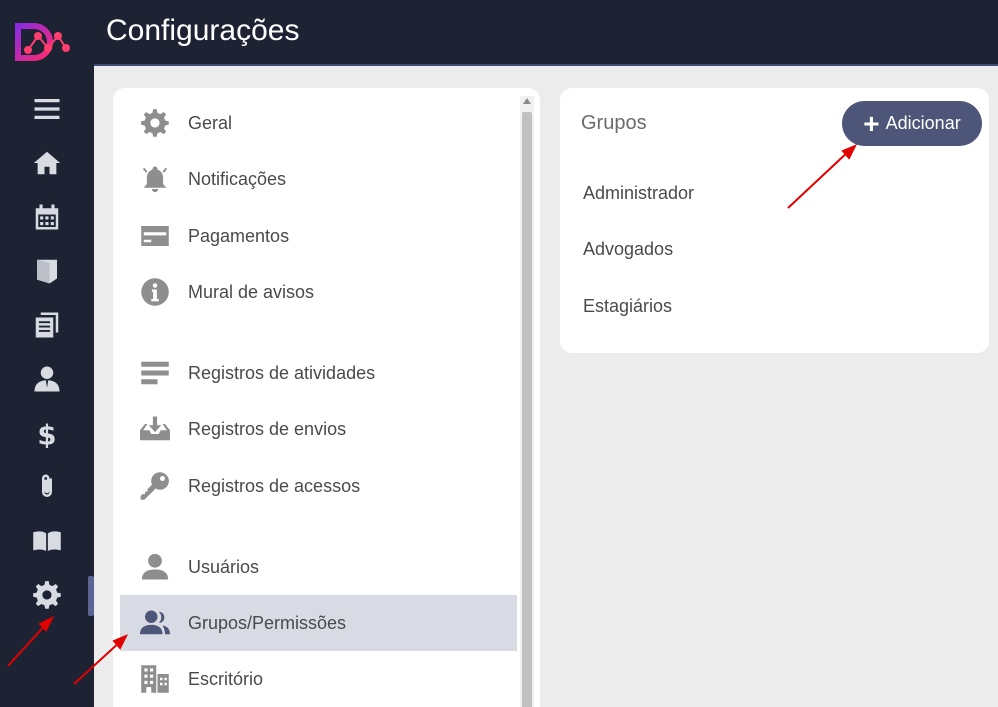 The height and width of the screenshot is (707, 998). I want to click on menu-scrollbar-thumb, so click(527, 409).